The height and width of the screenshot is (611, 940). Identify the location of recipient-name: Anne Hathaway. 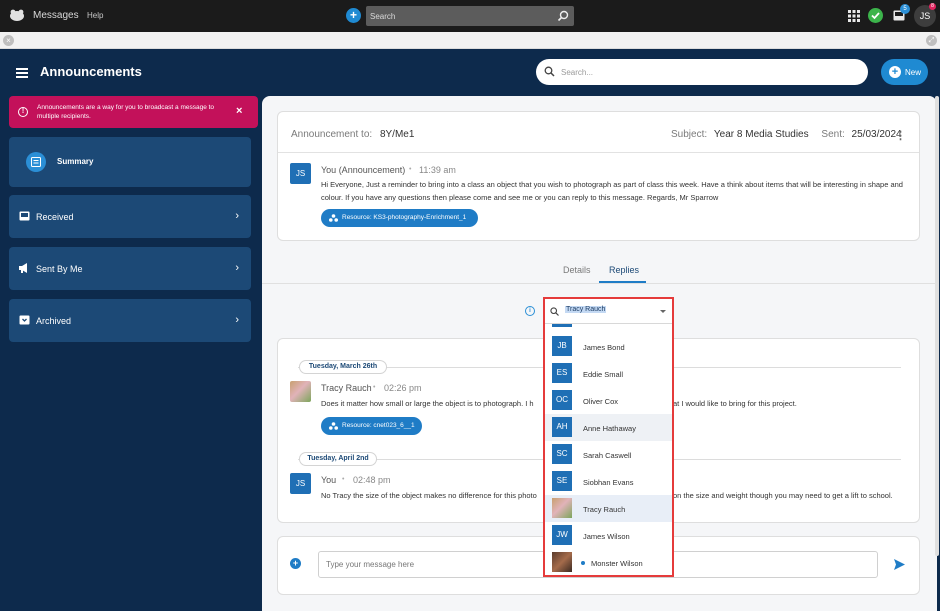
(609, 428).